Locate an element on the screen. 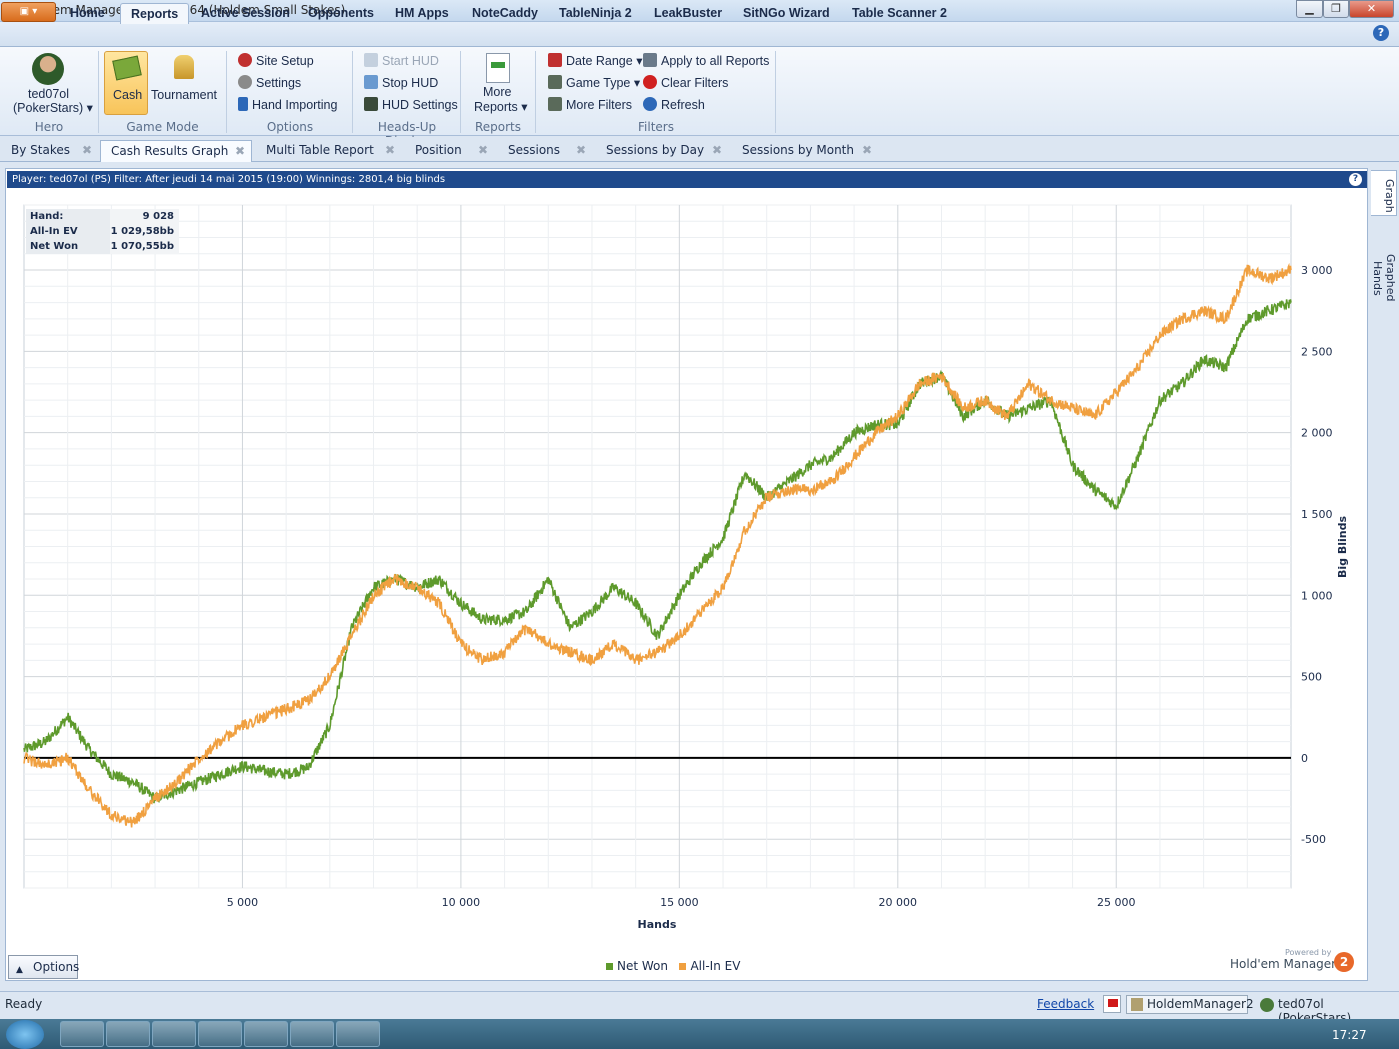 This screenshot has height=1049, width=1399. database-icon is located at coordinates (1137, 1004).